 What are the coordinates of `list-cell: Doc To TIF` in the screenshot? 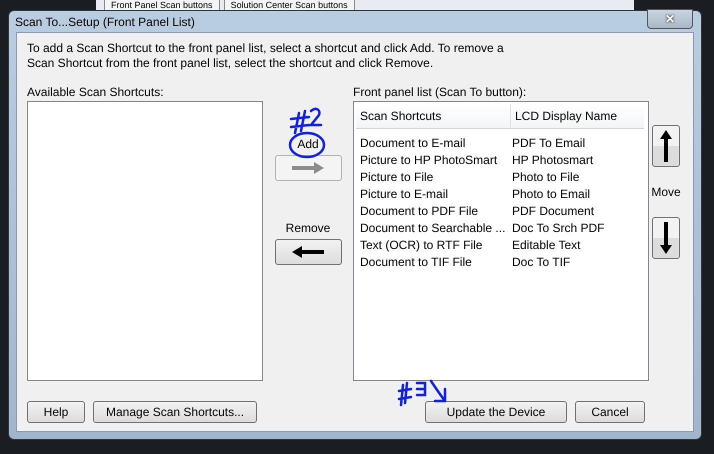 It's located at (541, 262).